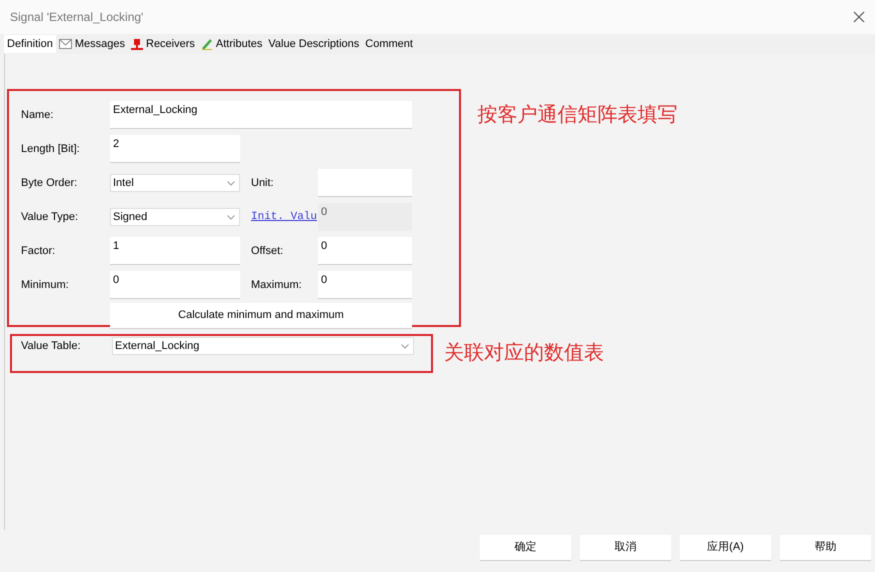 The width and height of the screenshot is (875, 572). What do you see at coordinates (313, 44) in the screenshot?
I see `tab: Value Descriptions` at bounding box center [313, 44].